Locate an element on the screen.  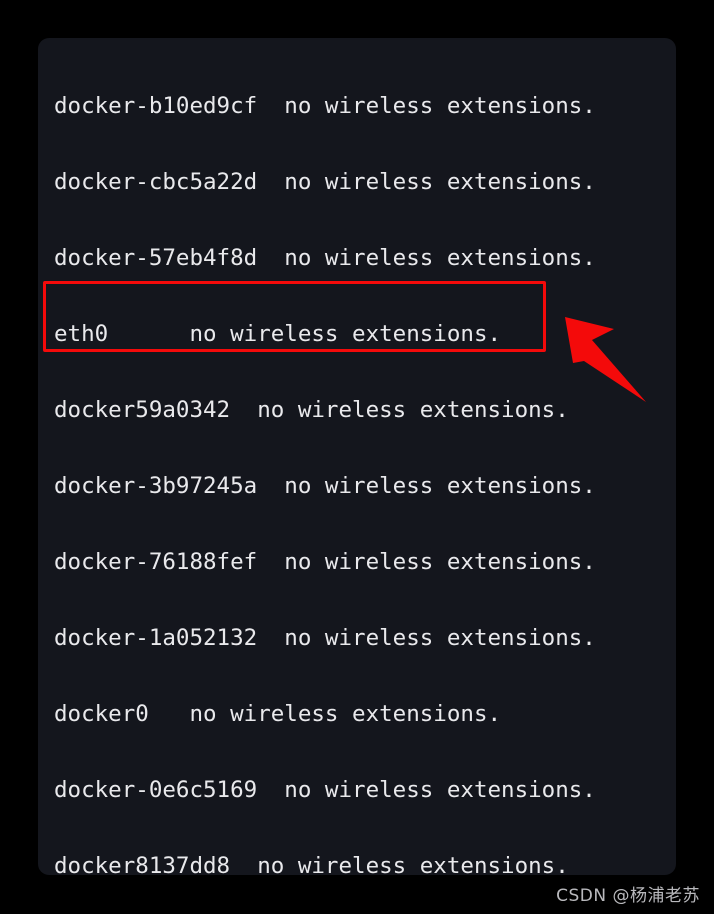
terminal-line: eth0 no wireless extensions. is located at coordinates (365, 334).